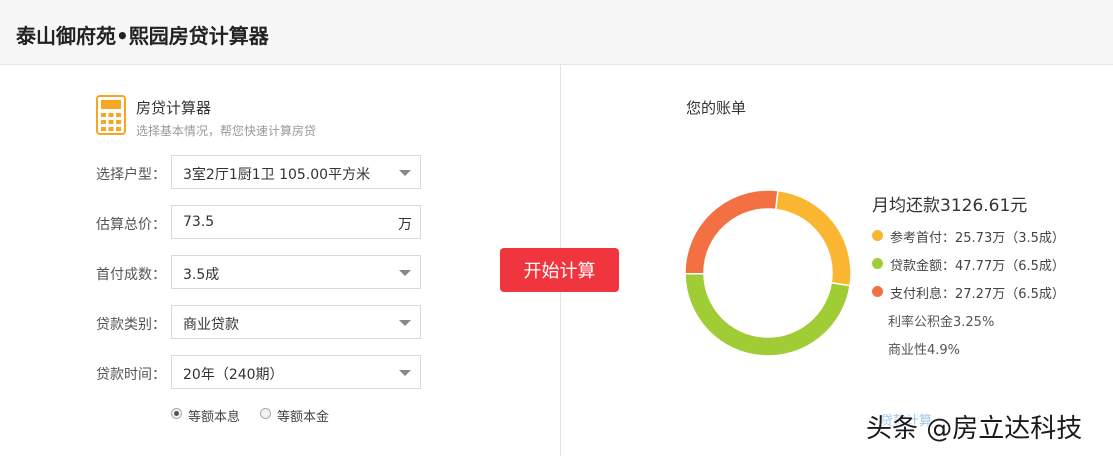 The height and width of the screenshot is (456, 1113). What do you see at coordinates (559, 270) in the screenshot?
I see `calculate-button: 开始计算` at bounding box center [559, 270].